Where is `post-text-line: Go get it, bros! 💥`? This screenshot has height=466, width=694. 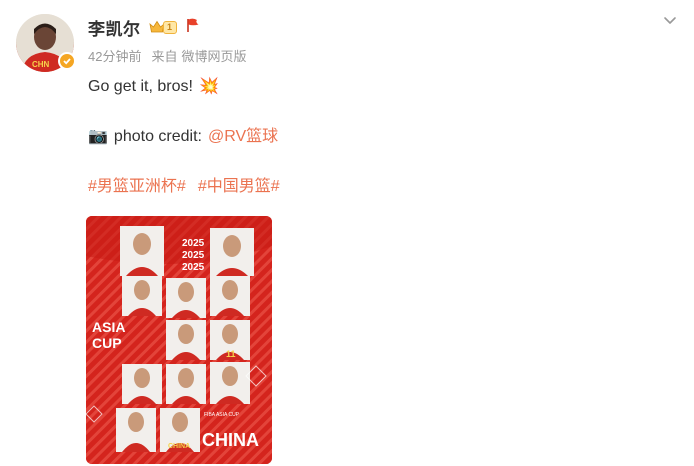
post-text-line: Go get it, bros! 💥 is located at coordinates (378, 87).